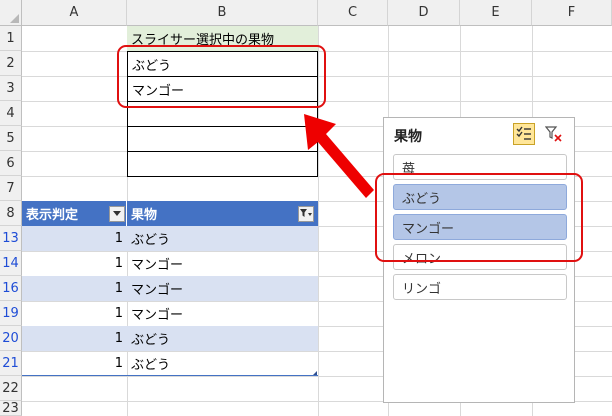  What do you see at coordinates (74, 313) in the screenshot?
I see `table-cell-flag-row19: 1` at bounding box center [74, 313].